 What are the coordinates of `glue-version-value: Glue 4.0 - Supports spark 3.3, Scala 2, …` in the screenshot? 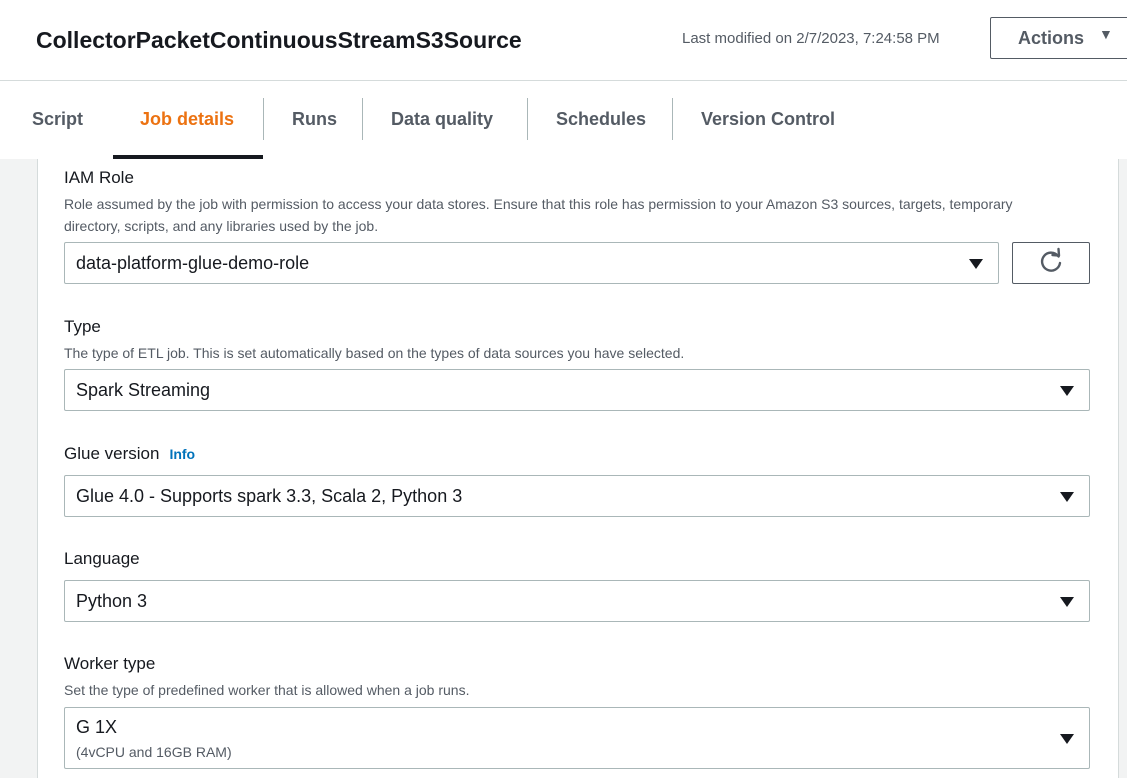 It's located at (269, 496).